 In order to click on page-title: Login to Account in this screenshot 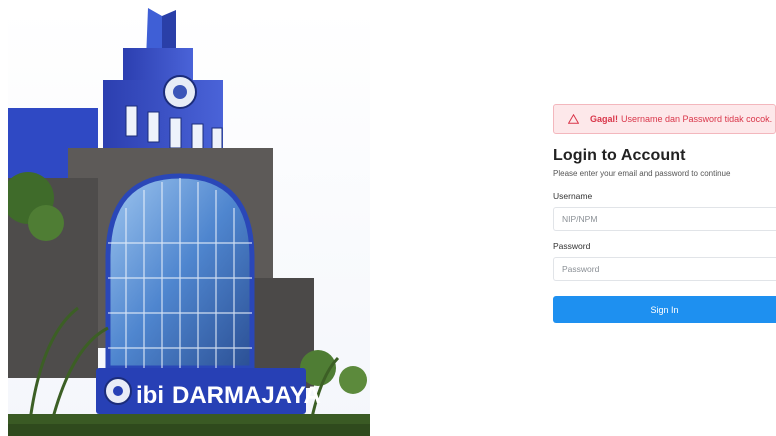, I will do `click(619, 155)`.